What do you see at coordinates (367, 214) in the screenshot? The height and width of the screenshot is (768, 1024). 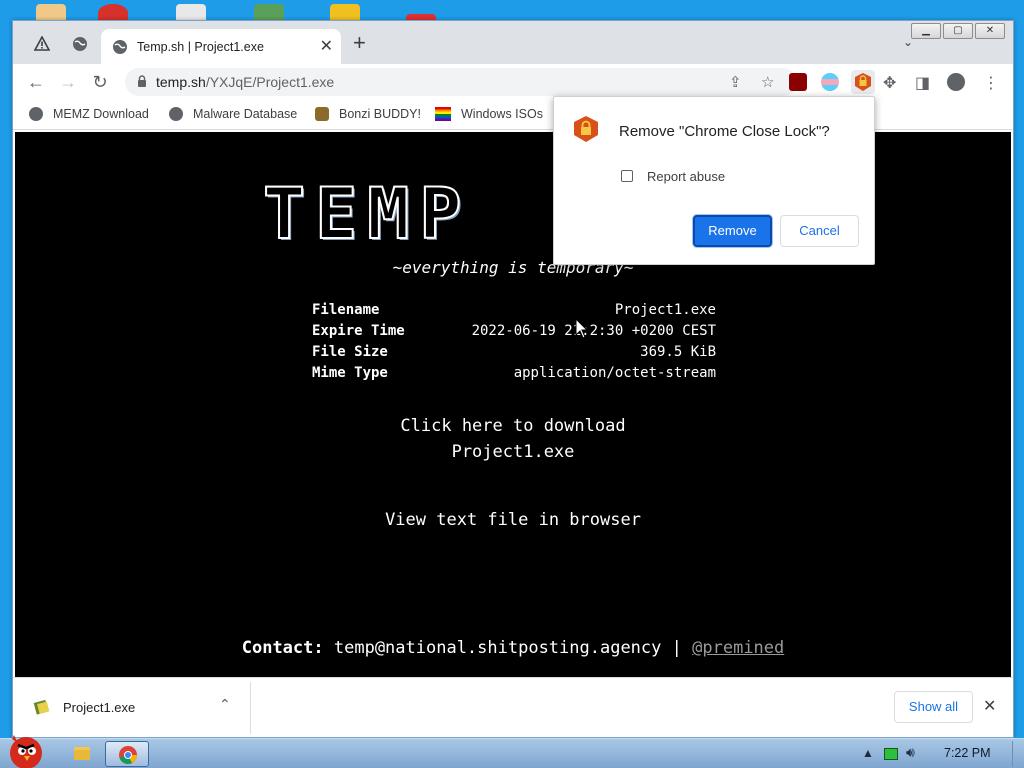 I see `site-logo: TEMP` at bounding box center [367, 214].